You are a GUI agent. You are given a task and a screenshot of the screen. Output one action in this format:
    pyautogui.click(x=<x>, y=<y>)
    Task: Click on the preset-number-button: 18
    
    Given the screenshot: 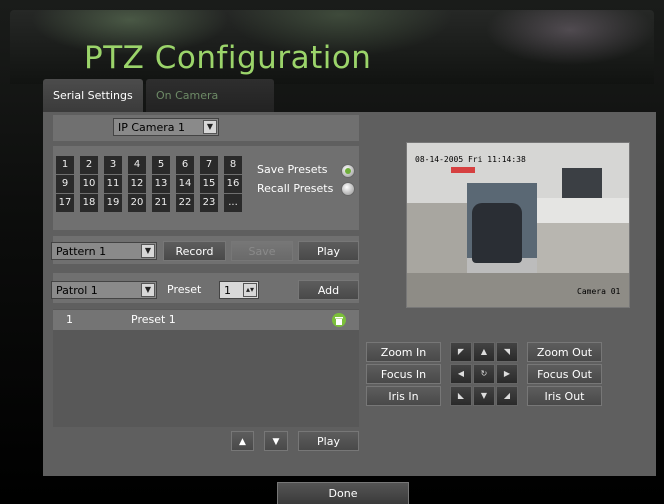 What is the action you would take?
    pyautogui.click(x=89, y=203)
    